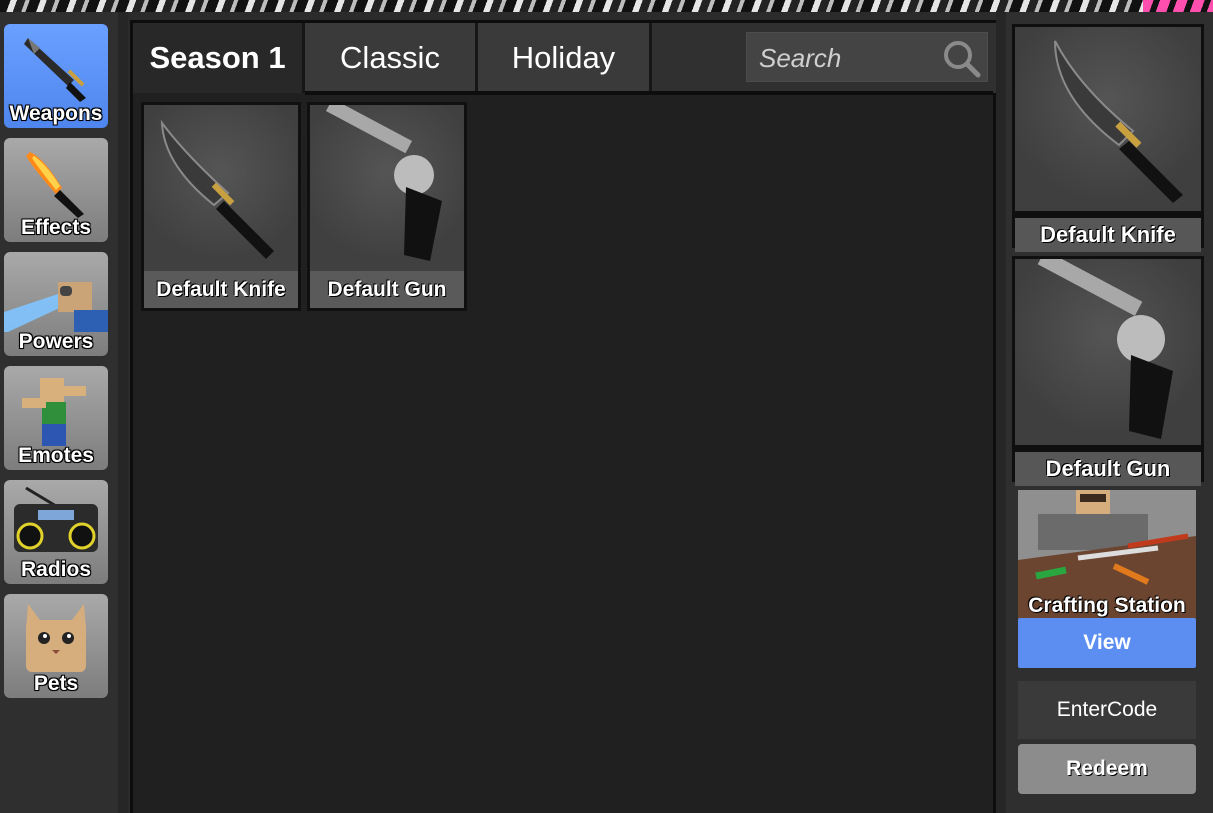 This screenshot has height=813, width=1213. What do you see at coordinates (387, 289) in the screenshot?
I see `item-name: Default Gun` at bounding box center [387, 289].